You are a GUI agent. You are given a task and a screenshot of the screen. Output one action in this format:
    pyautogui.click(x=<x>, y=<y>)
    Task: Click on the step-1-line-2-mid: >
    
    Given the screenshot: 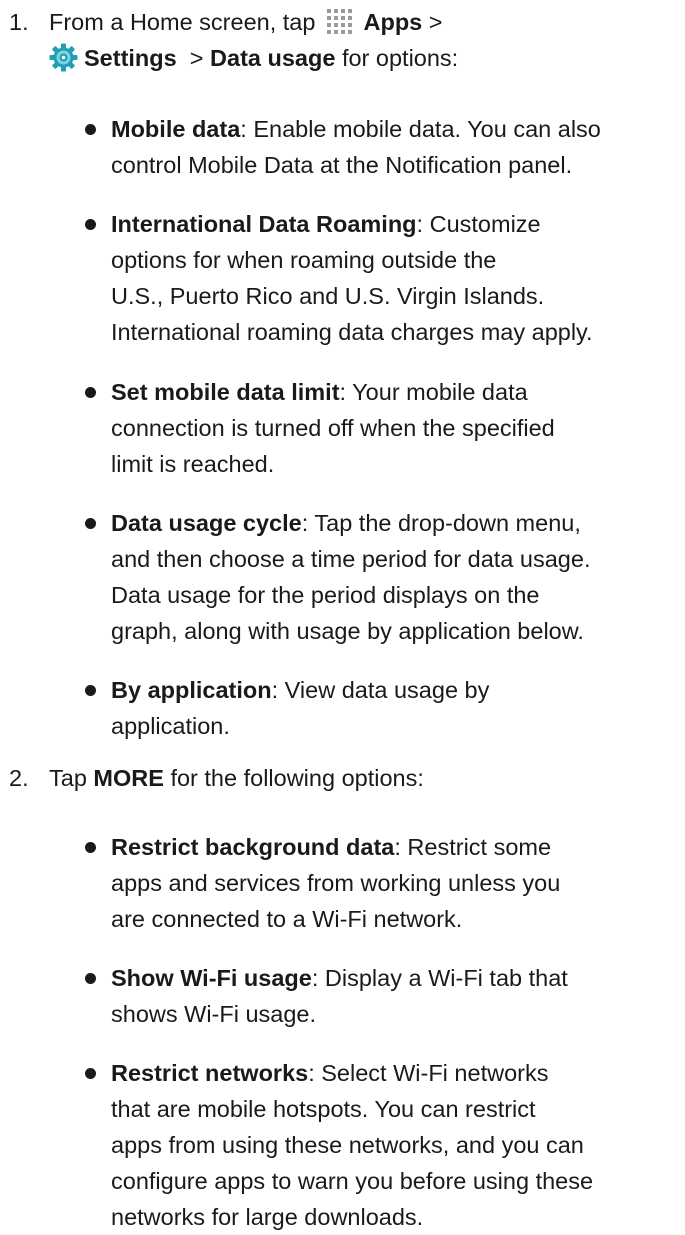 What is the action you would take?
    pyautogui.click(x=193, y=58)
    